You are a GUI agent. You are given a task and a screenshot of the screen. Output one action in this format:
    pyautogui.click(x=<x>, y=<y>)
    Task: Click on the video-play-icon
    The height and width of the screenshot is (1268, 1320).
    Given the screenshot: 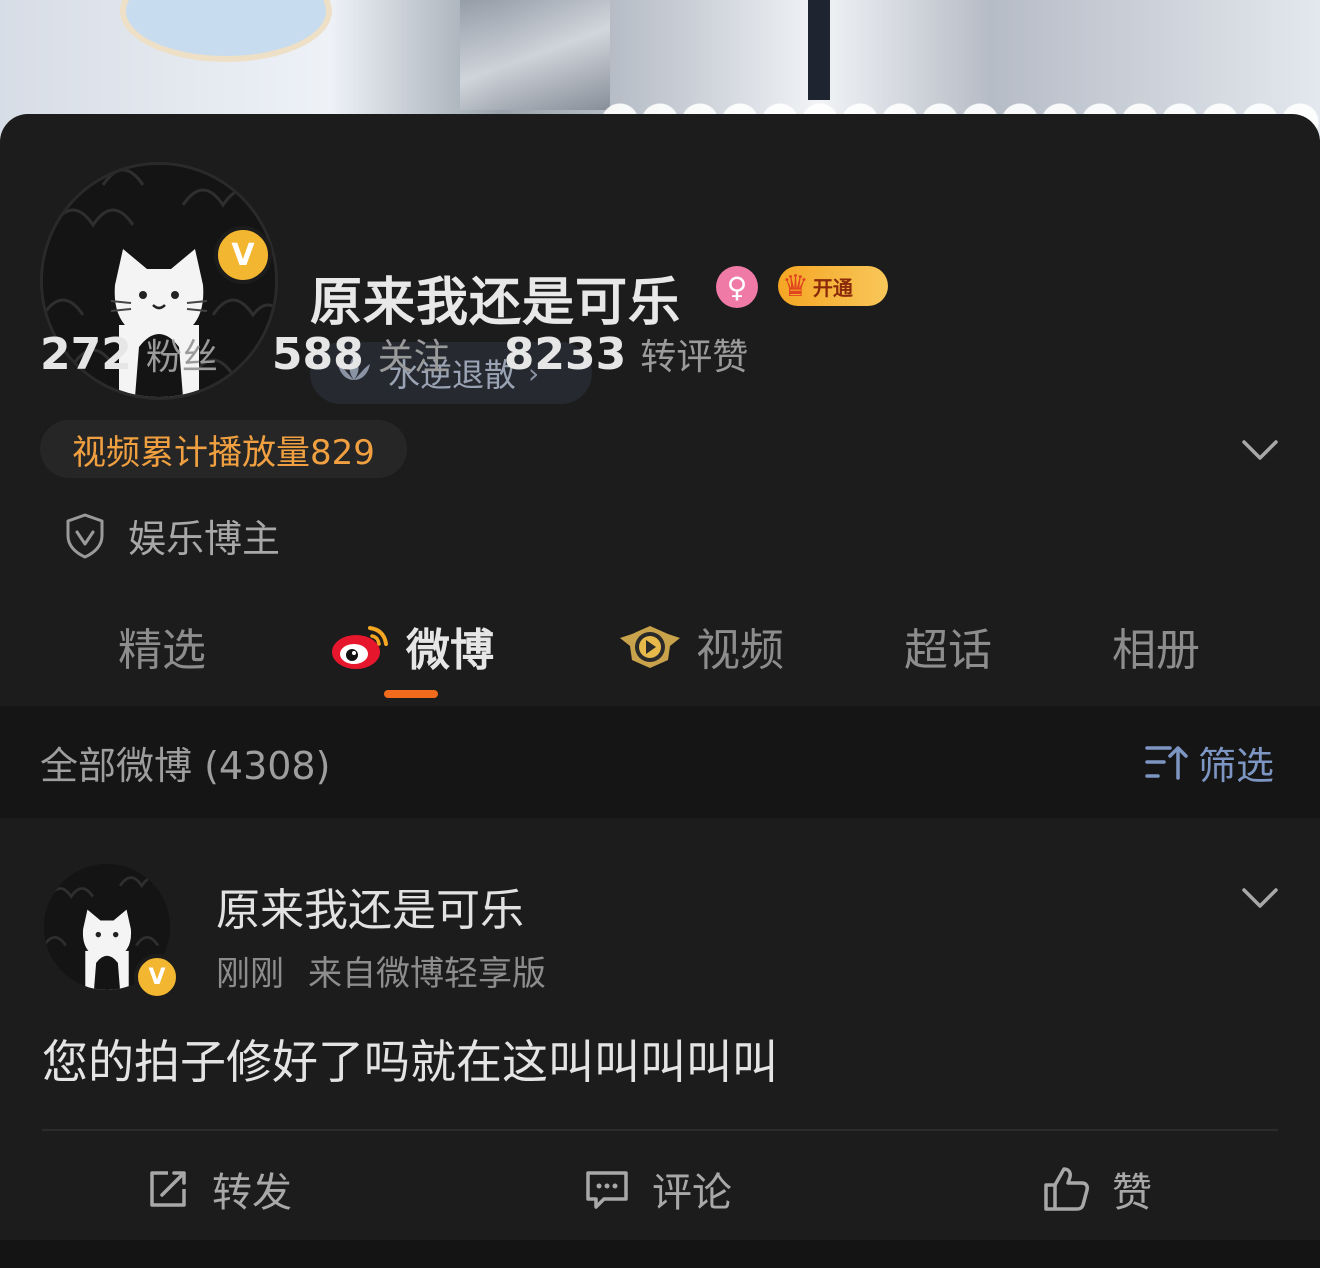 What is the action you would take?
    pyautogui.click(x=650, y=647)
    